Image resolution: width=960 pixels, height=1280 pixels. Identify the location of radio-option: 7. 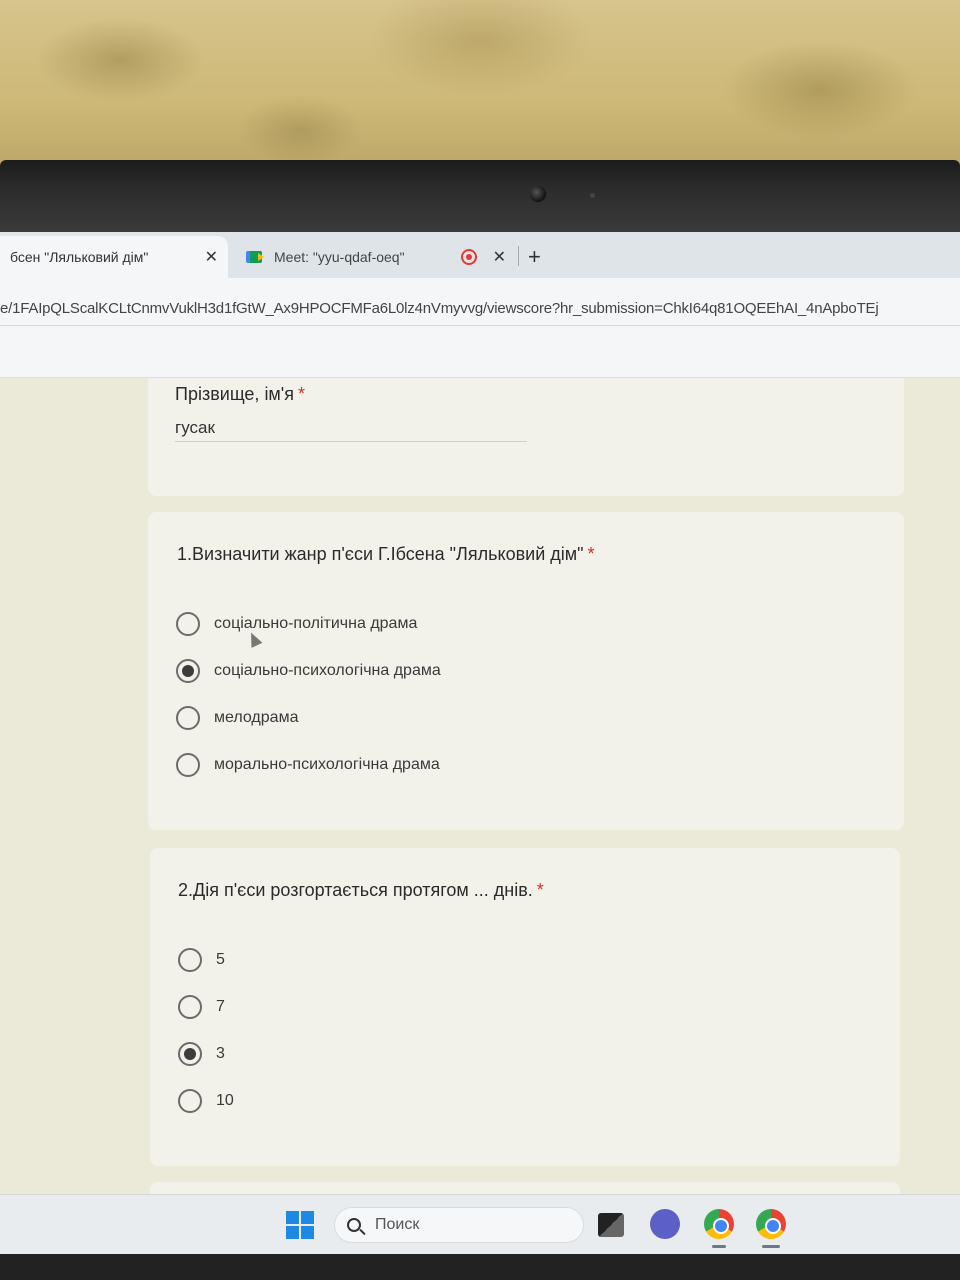
(206, 1006).